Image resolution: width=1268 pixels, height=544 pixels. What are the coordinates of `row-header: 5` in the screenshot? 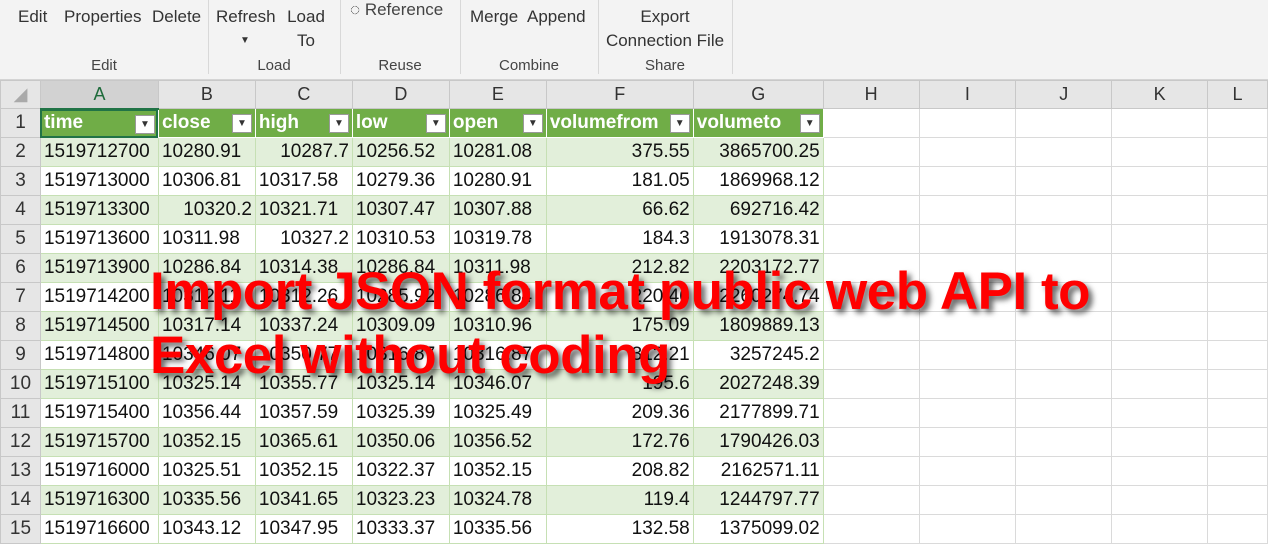 It's located at (20, 239).